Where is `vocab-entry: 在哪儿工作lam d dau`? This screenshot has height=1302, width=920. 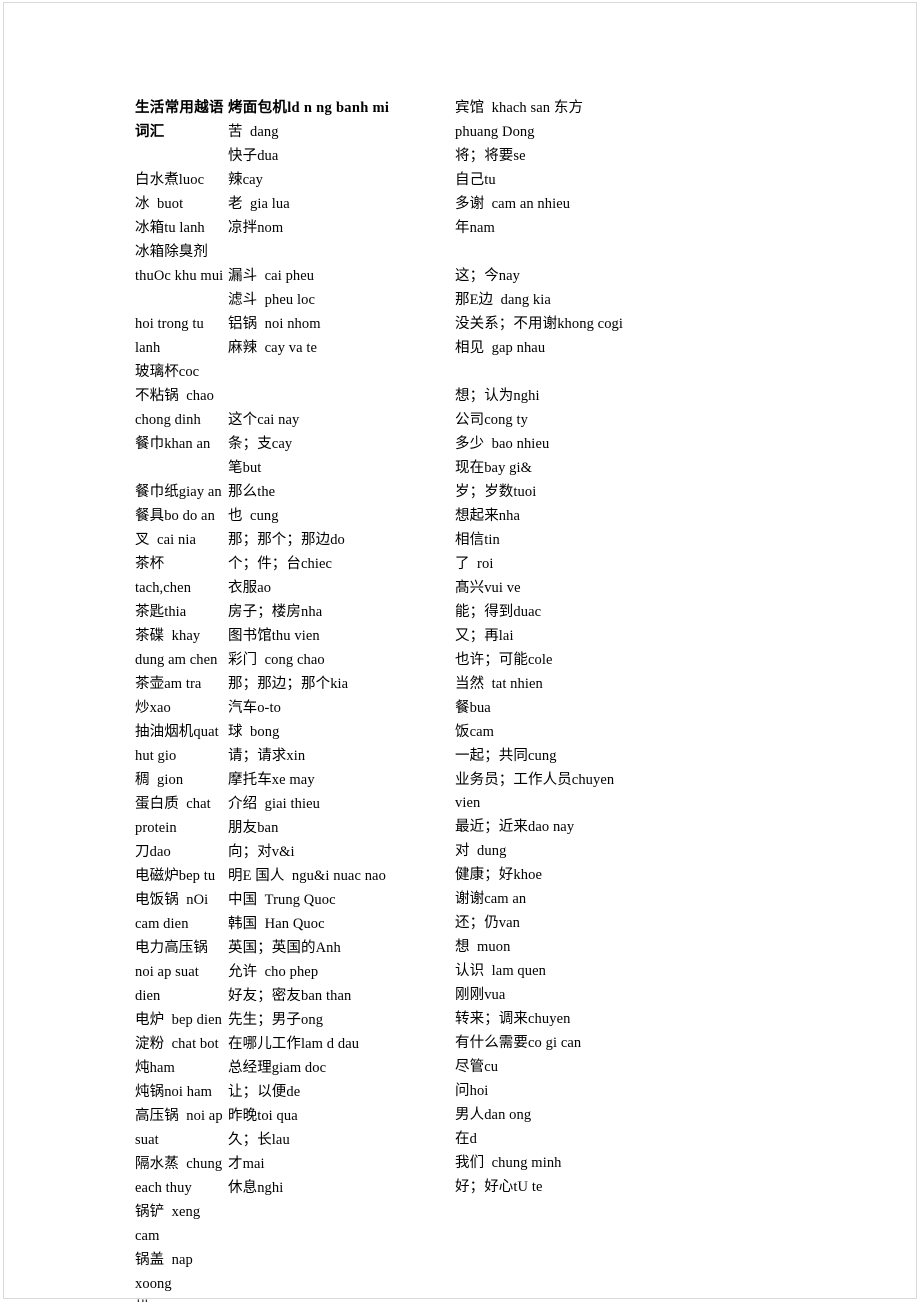 vocab-entry: 在哪儿工作lam d dau is located at coordinates (294, 1044).